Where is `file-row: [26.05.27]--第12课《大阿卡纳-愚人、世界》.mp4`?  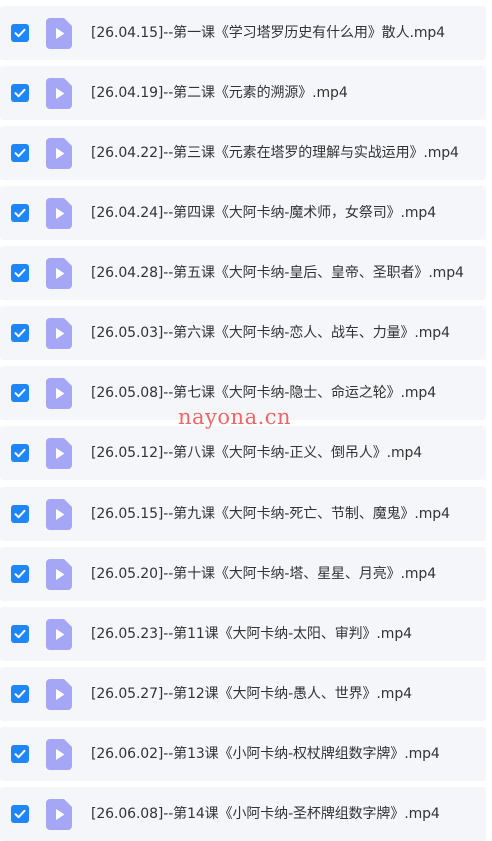 file-row: [26.05.27]--第12课《大阿卡纳-愚人、世界》.mp4 is located at coordinates (243, 694).